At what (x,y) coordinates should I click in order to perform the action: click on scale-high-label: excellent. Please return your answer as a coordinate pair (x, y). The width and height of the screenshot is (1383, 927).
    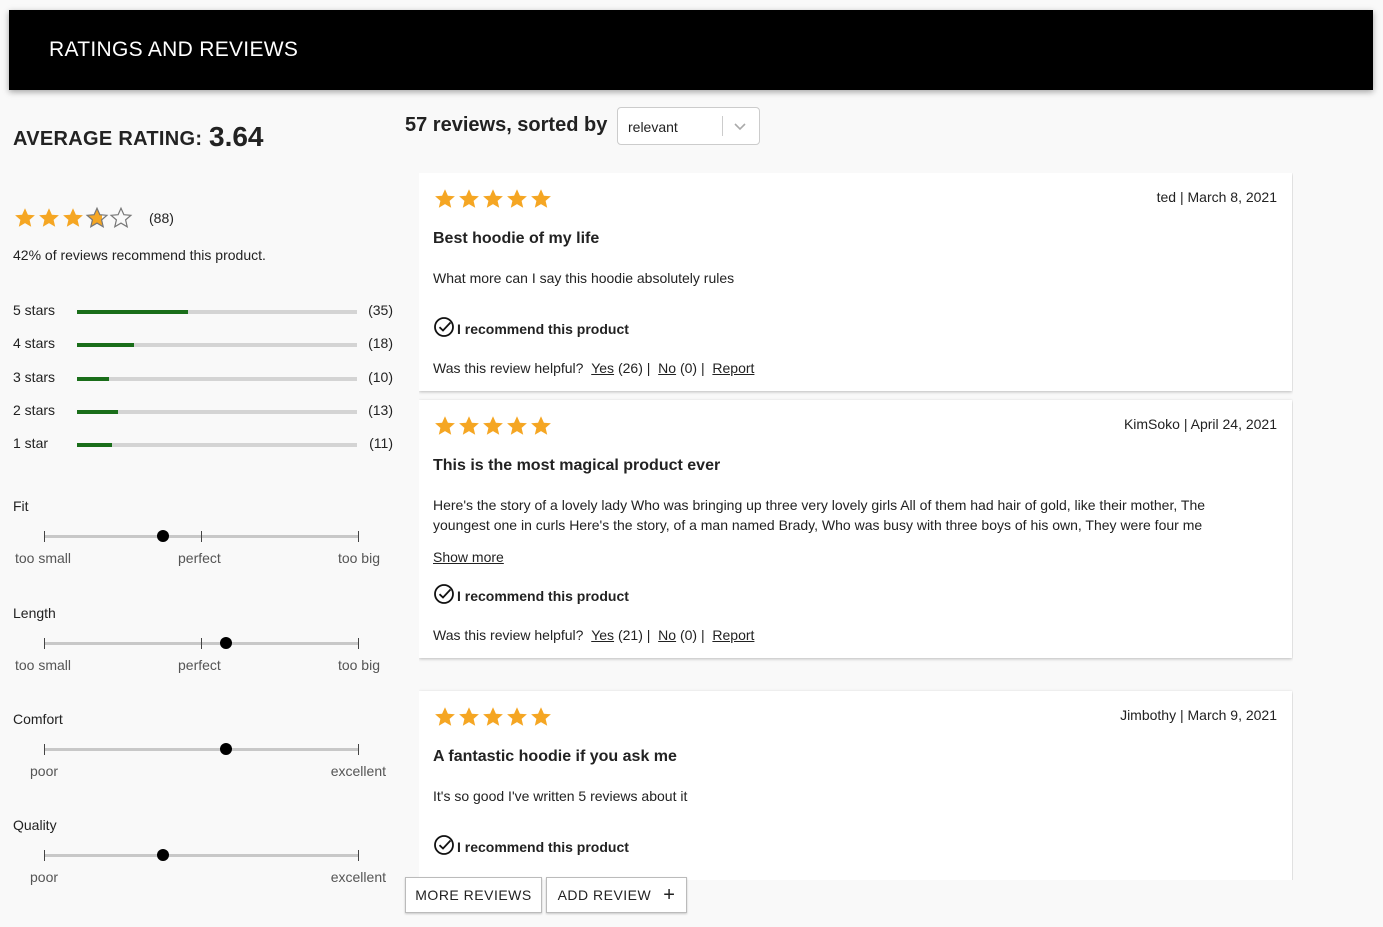
    Looking at the image, I should click on (358, 771).